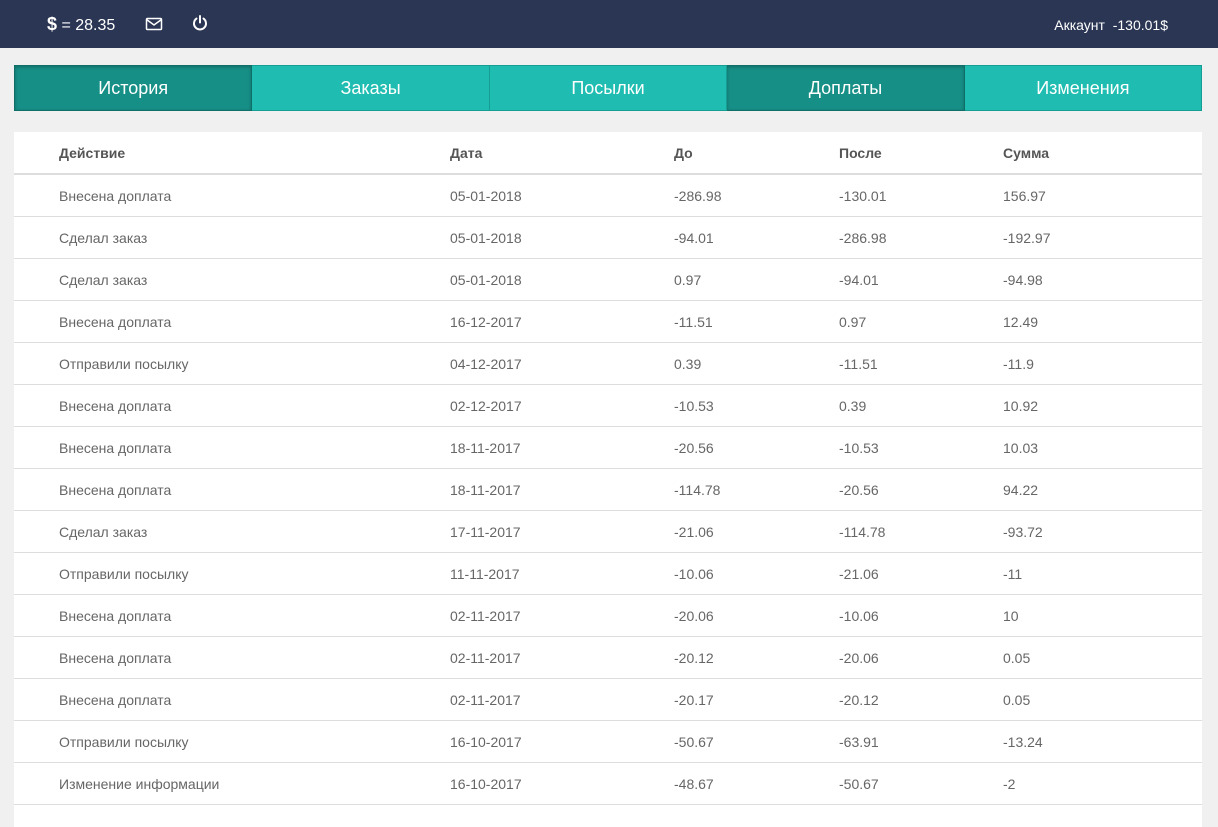 This screenshot has height=827, width=1218. I want to click on cell-before: -10.53, so click(756, 405).